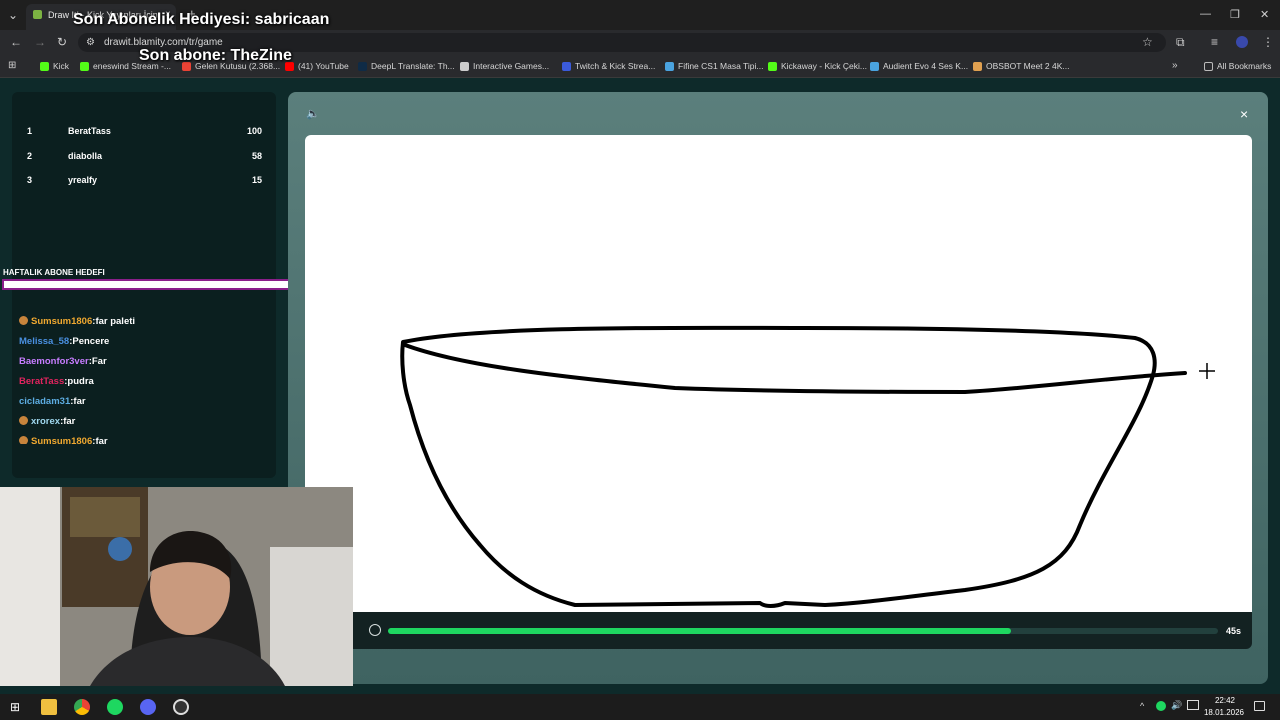 This screenshot has width=1280, height=720. I want to click on bookmark-item: Kick, so click(54, 66).